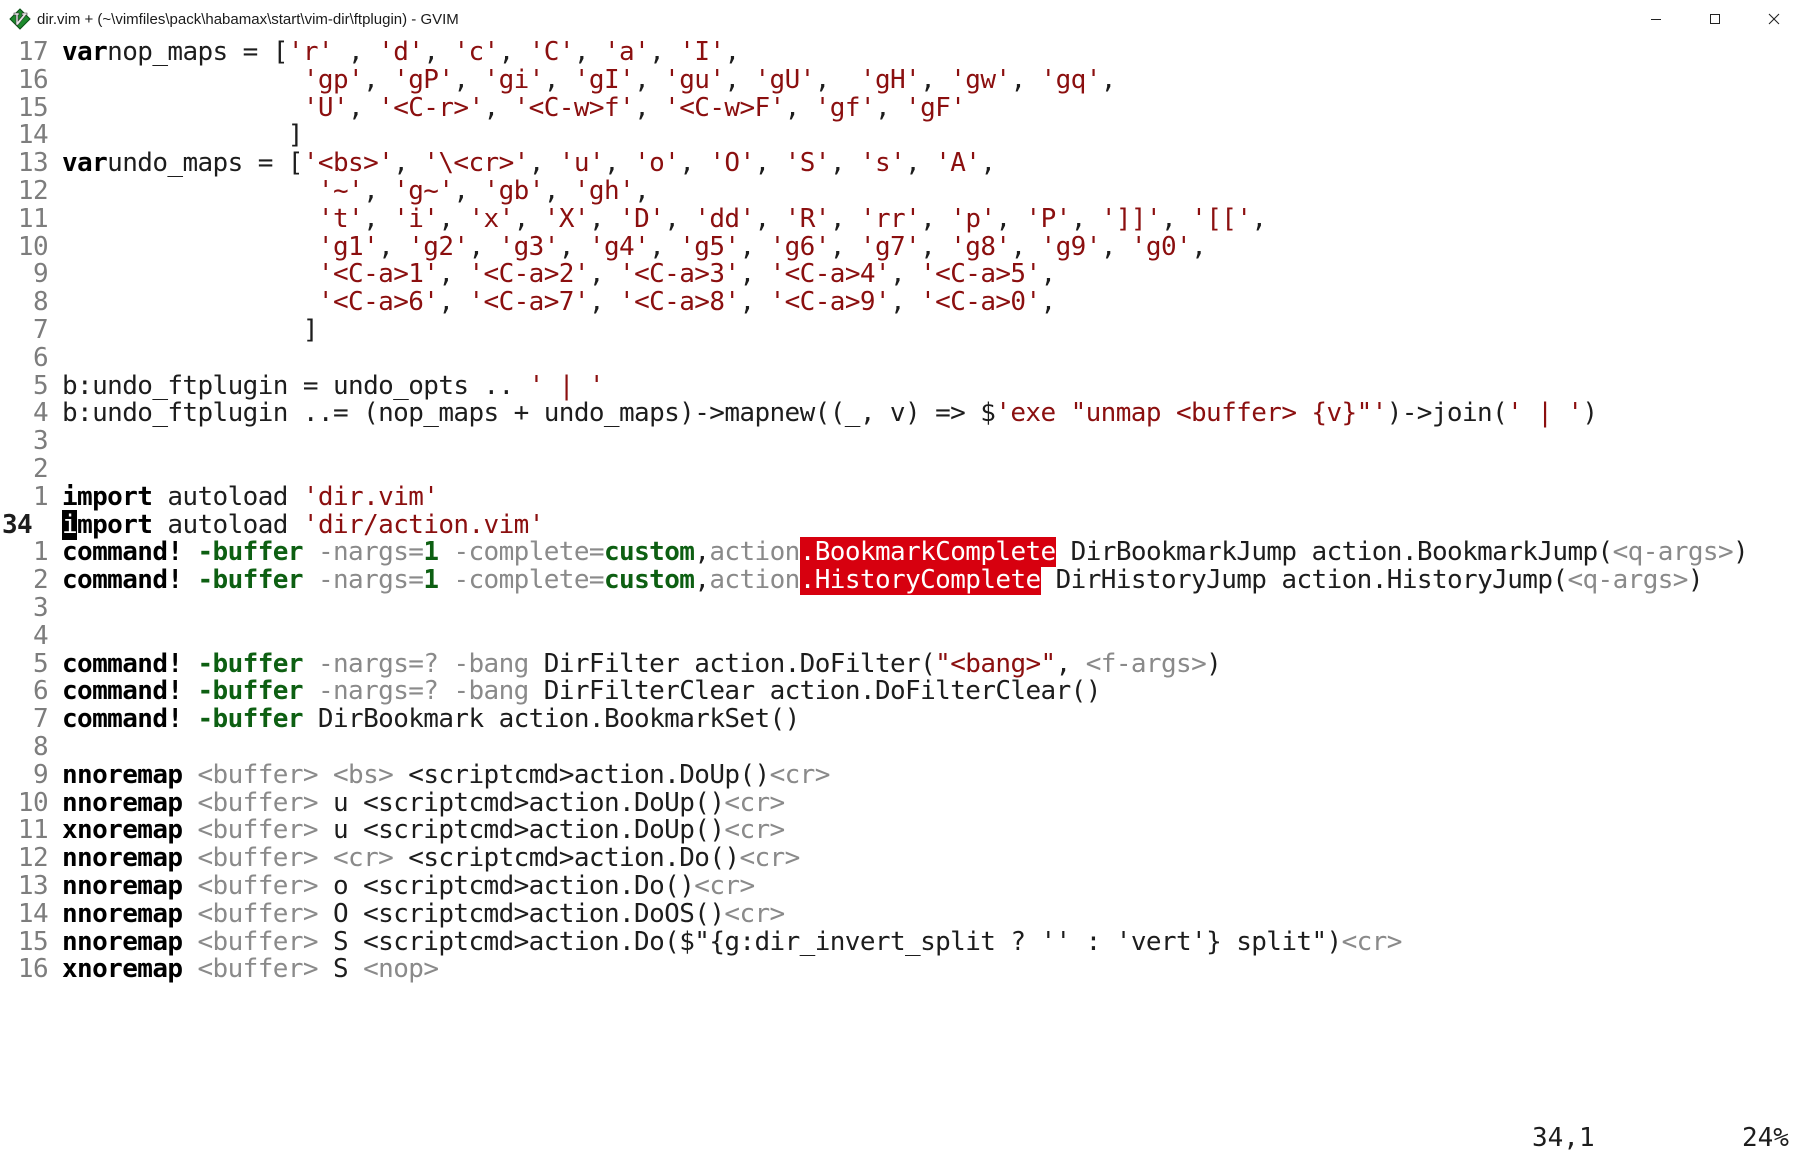 The image size is (1803, 1158). Describe the element at coordinates (815, 691) in the screenshot. I see `code-token: DirFilterClear action.DoFilterClear()` at that location.